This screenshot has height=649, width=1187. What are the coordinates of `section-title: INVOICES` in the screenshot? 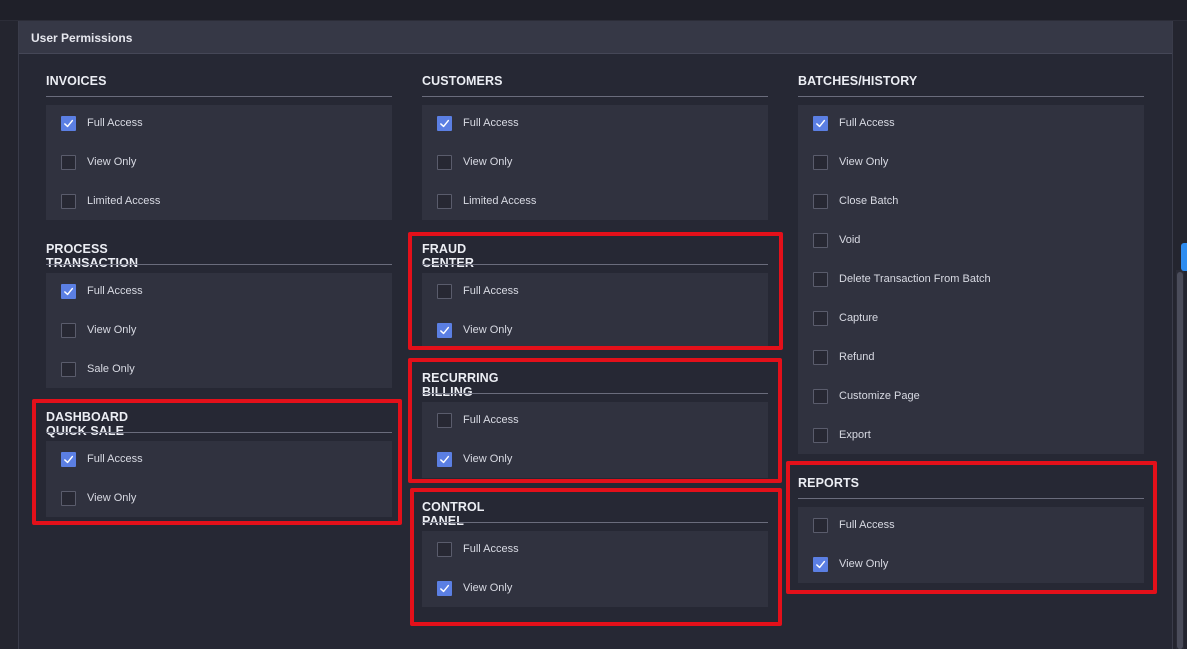 It's located at (76, 81).